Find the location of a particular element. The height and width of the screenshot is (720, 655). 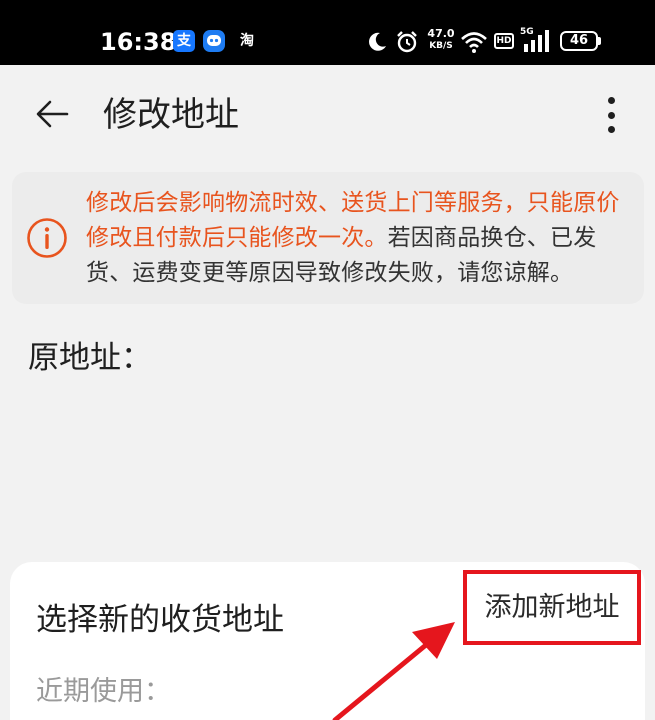

moon-icon is located at coordinates (377, 41).